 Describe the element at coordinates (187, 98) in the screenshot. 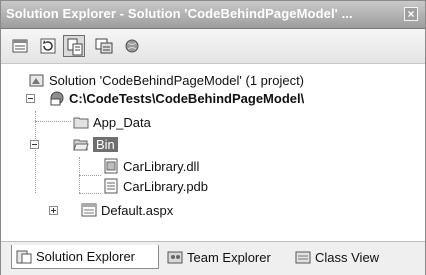

I see `project-label: C:\CodeTests\CodeBehindPageModel\` at that location.